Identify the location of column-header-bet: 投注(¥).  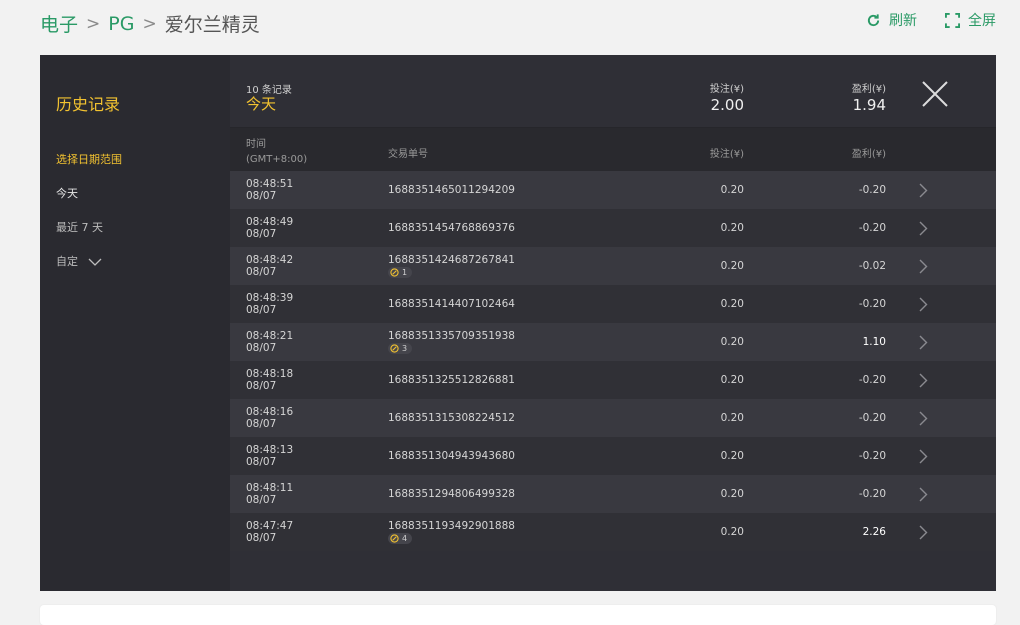
(726, 154).